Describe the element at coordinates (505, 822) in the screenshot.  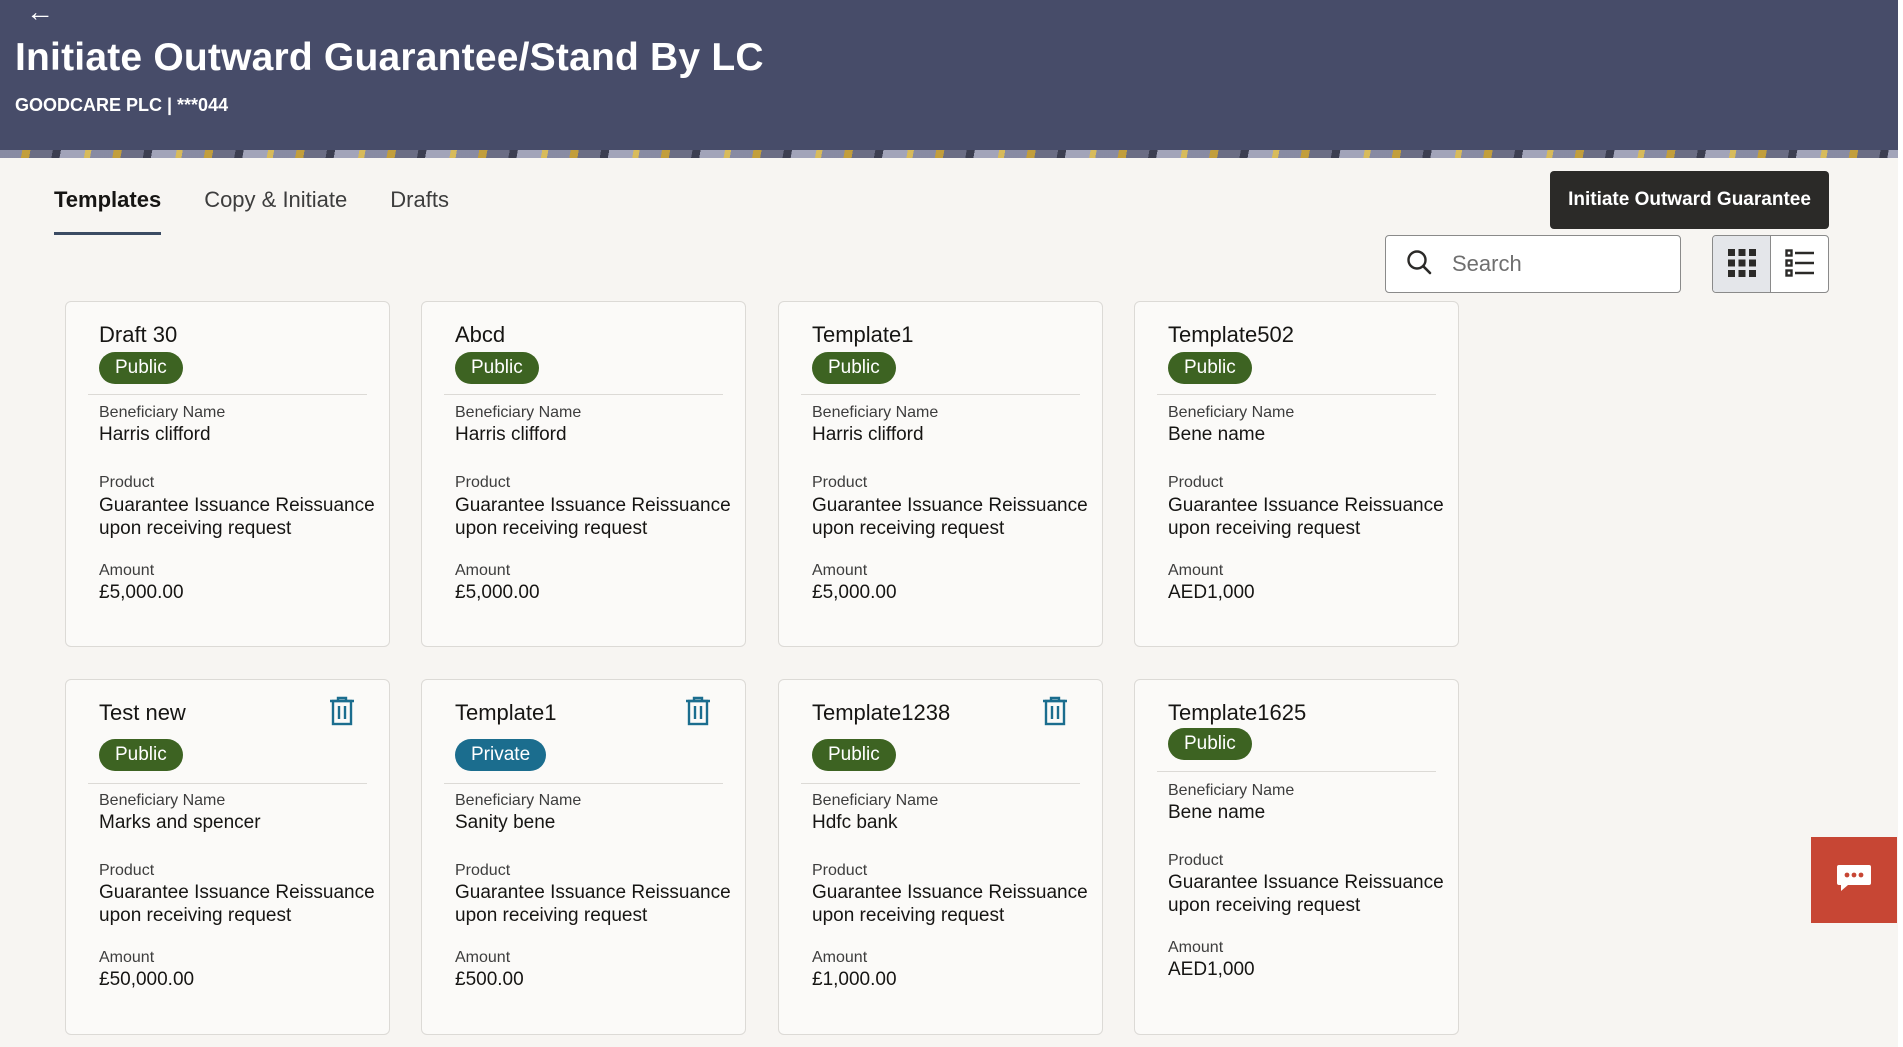
I see `beneficiary-value: Sanity bene` at that location.